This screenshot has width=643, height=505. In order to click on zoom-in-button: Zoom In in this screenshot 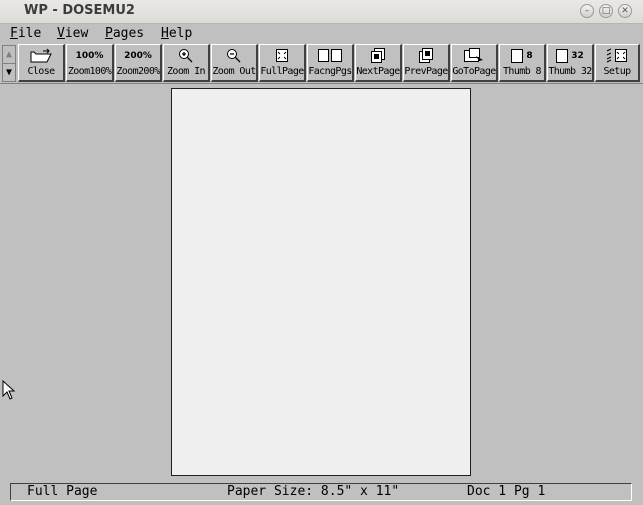, I will do `click(186, 63)`.